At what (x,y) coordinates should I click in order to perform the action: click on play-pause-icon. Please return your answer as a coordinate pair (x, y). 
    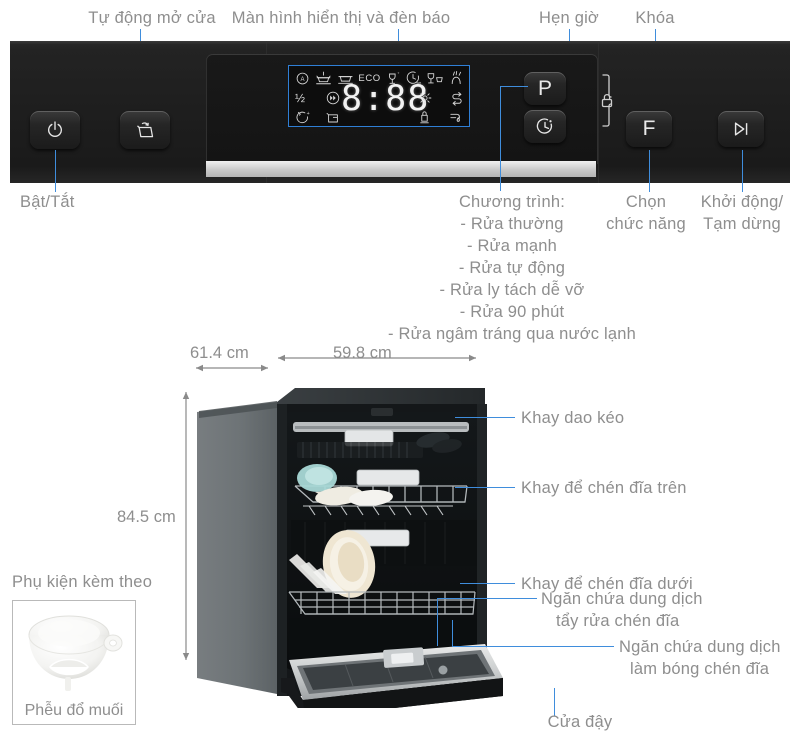
    Looking at the image, I should click on (741, 129).